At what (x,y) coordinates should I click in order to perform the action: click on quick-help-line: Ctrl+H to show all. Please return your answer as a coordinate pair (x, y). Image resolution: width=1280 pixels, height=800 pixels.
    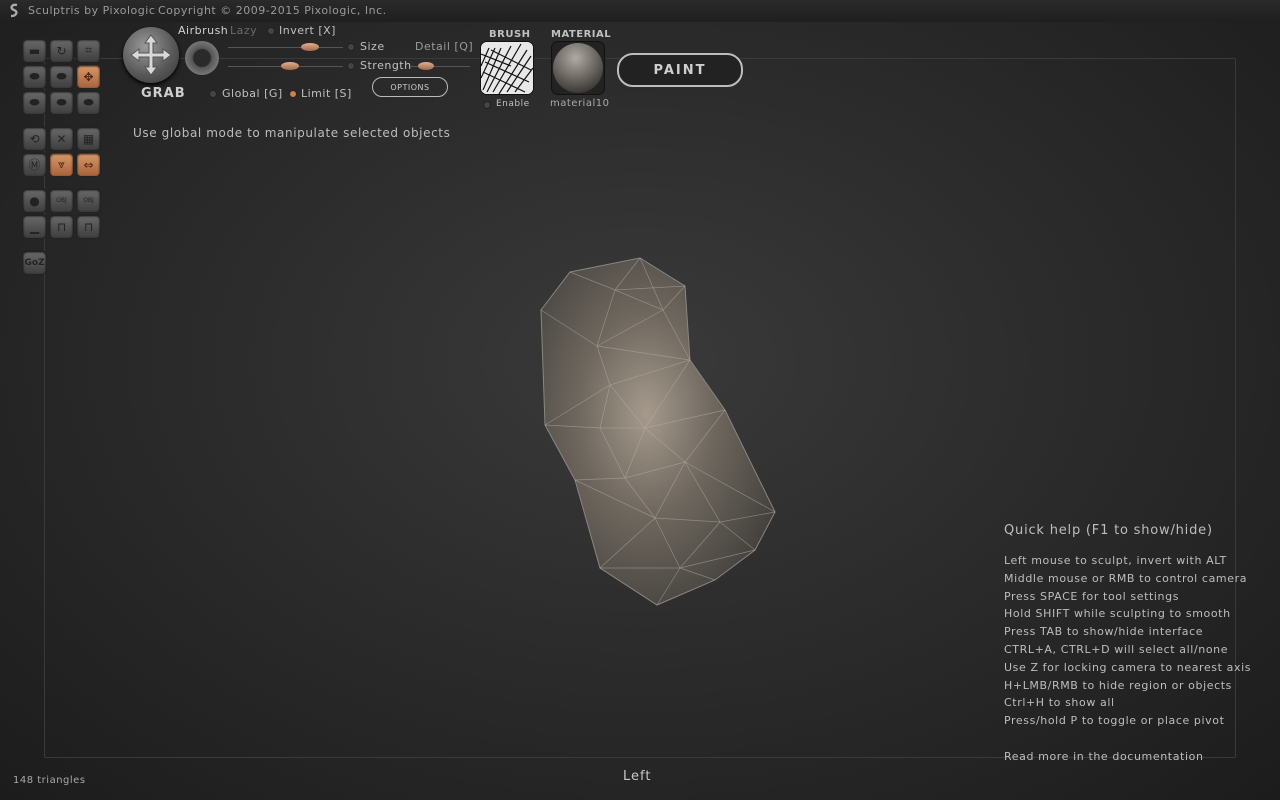
    Looking at the image, I should click on (1059, 703).